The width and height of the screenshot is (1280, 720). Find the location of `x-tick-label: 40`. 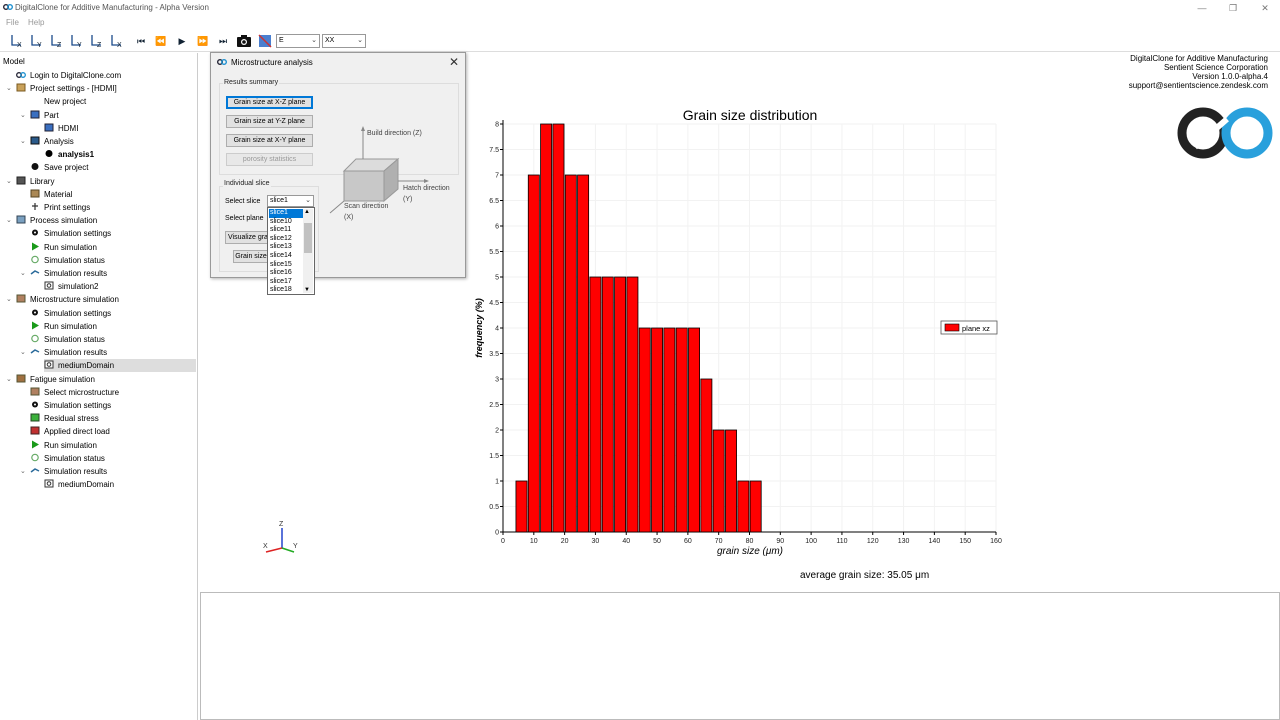

x-tick-label: 40 is located at coordinates (626, 541).